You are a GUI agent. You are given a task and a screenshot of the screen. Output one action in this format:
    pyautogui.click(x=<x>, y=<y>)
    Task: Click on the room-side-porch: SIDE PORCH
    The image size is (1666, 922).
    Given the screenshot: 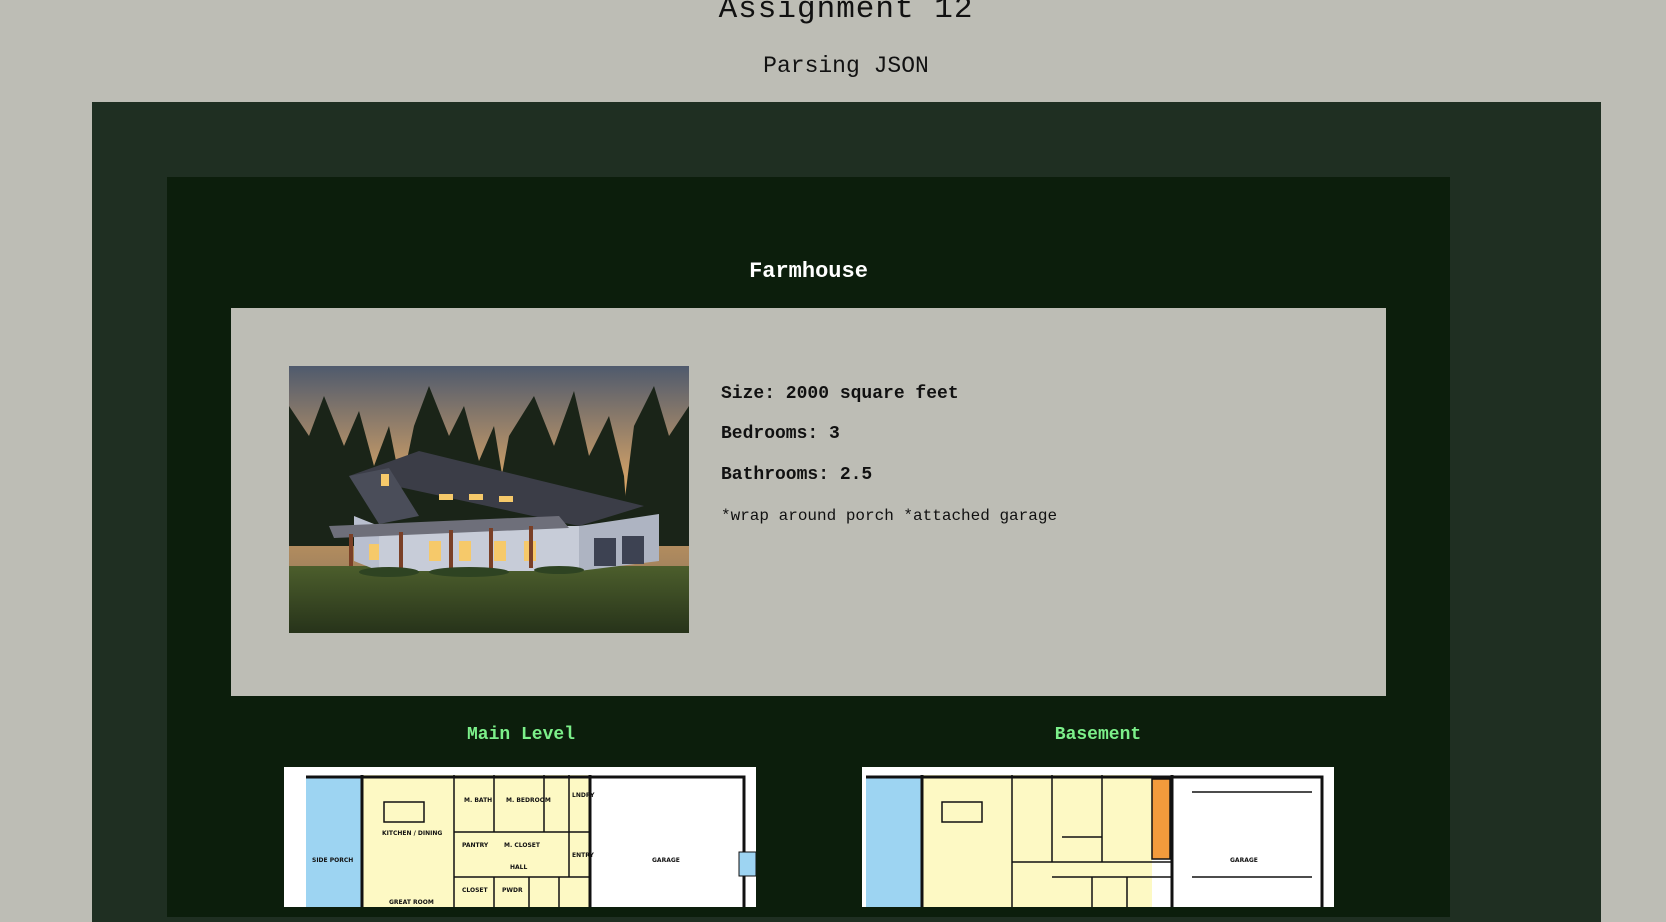 What is the action you would take?
    pyautogui.click(x=332, y=860)
    